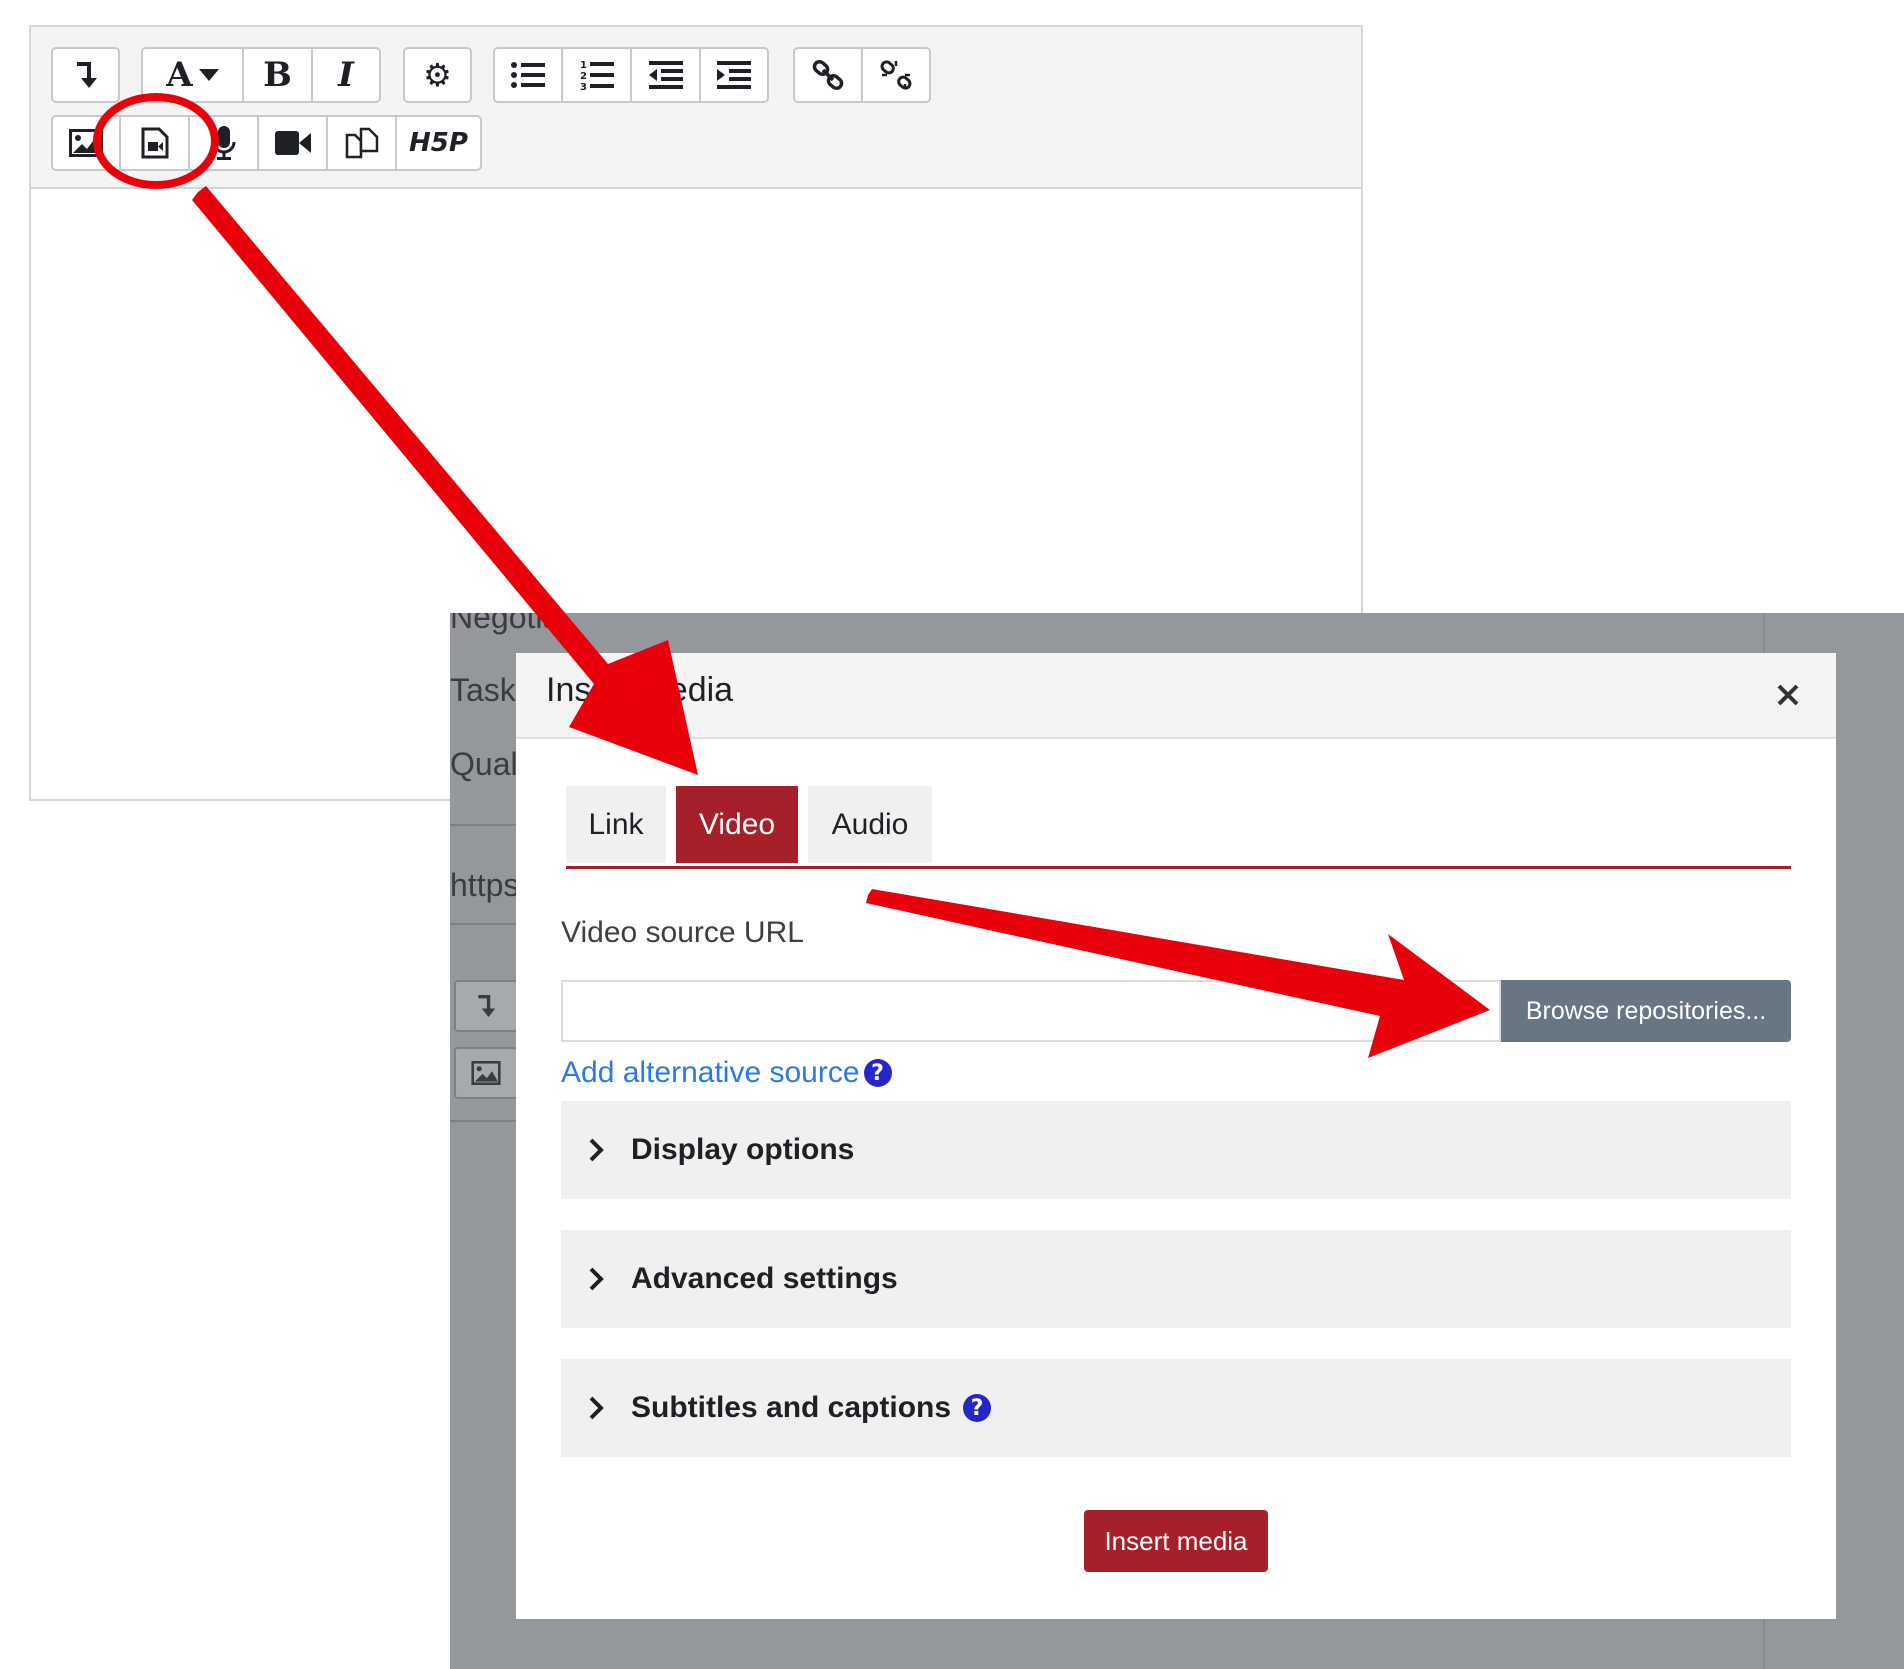  I want to click on tab-audio: Audio, so click(870, 824).